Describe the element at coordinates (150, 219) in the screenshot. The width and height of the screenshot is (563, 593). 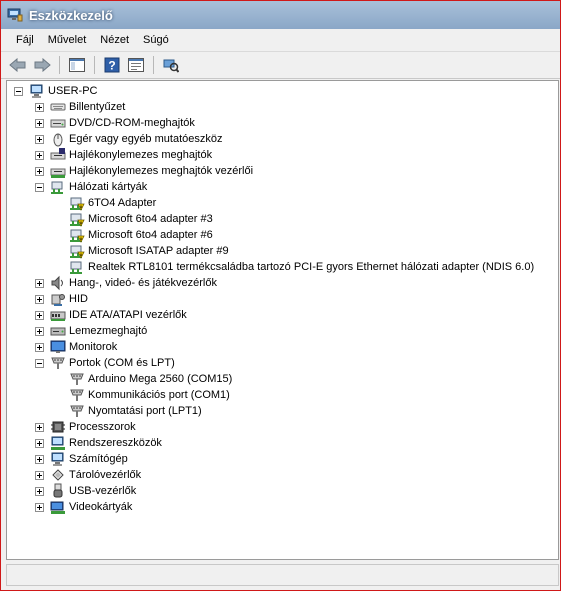
I see `tree-item-label: Microsoft 6to4 adapter #3` at that location.